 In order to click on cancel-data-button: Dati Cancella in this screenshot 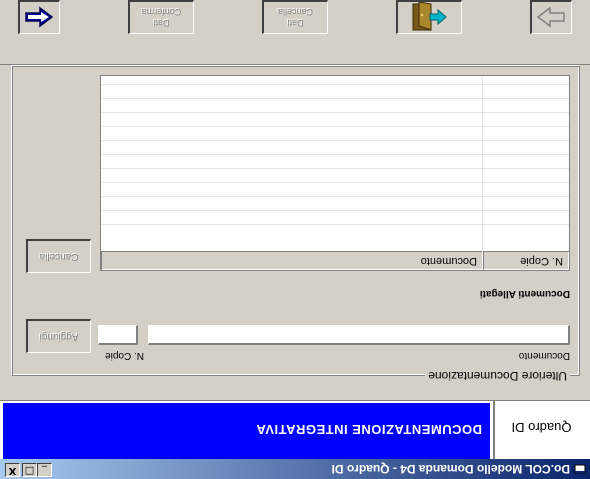, I will do `click(295, 17)`.